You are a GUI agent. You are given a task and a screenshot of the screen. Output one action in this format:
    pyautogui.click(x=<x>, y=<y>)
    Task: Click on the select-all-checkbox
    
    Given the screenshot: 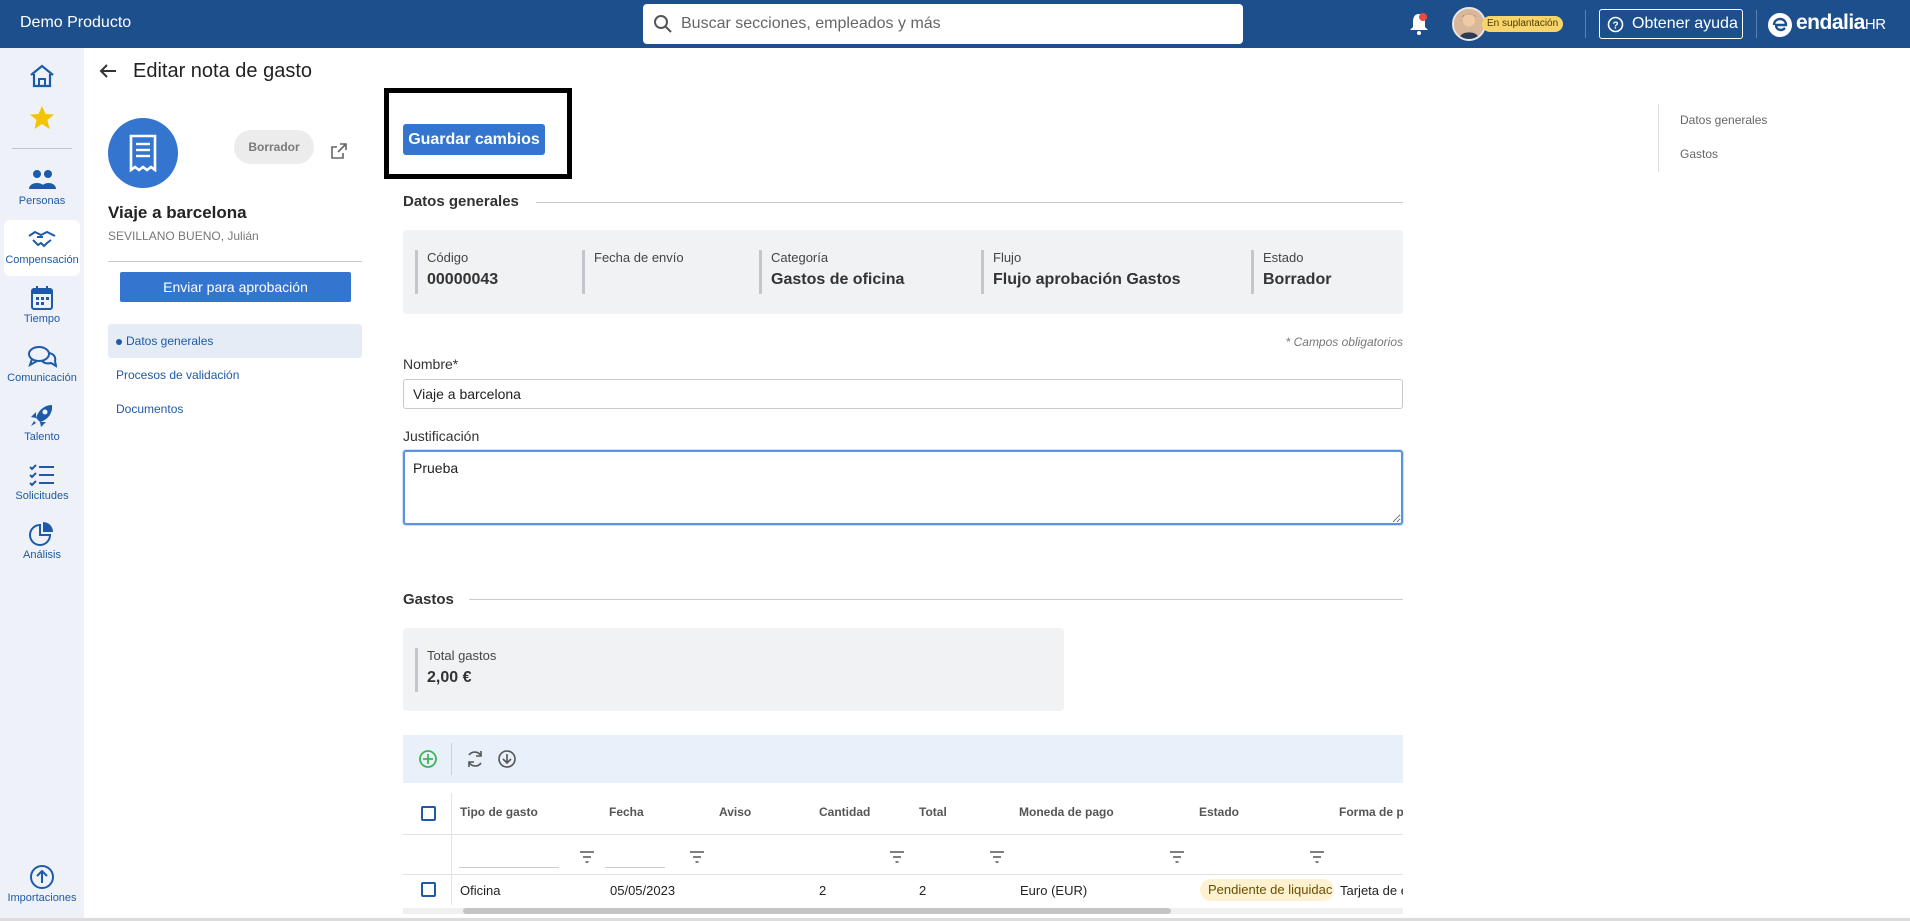 What is the action you would take?
    pyautogui.click(x=428, y=813)
    